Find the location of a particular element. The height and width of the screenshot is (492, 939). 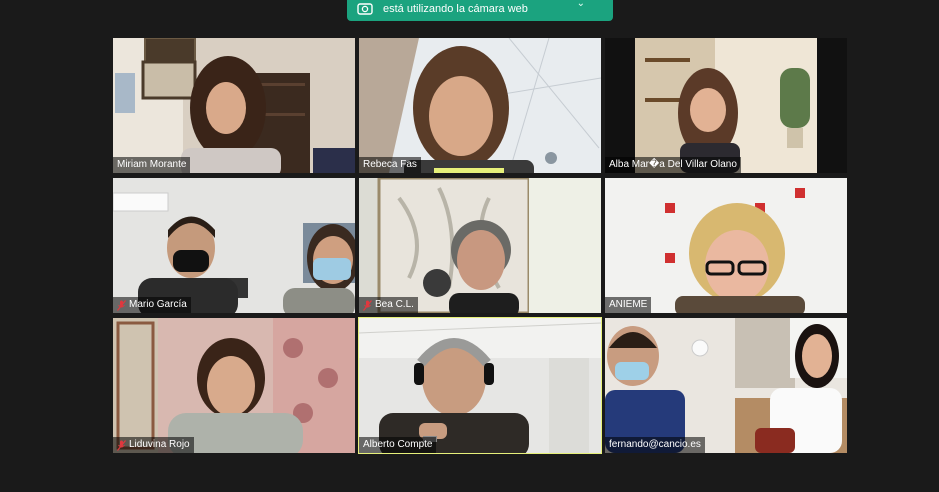

video-tile-bea-cl: Bea C.L. is located at coordinates (480, 245).